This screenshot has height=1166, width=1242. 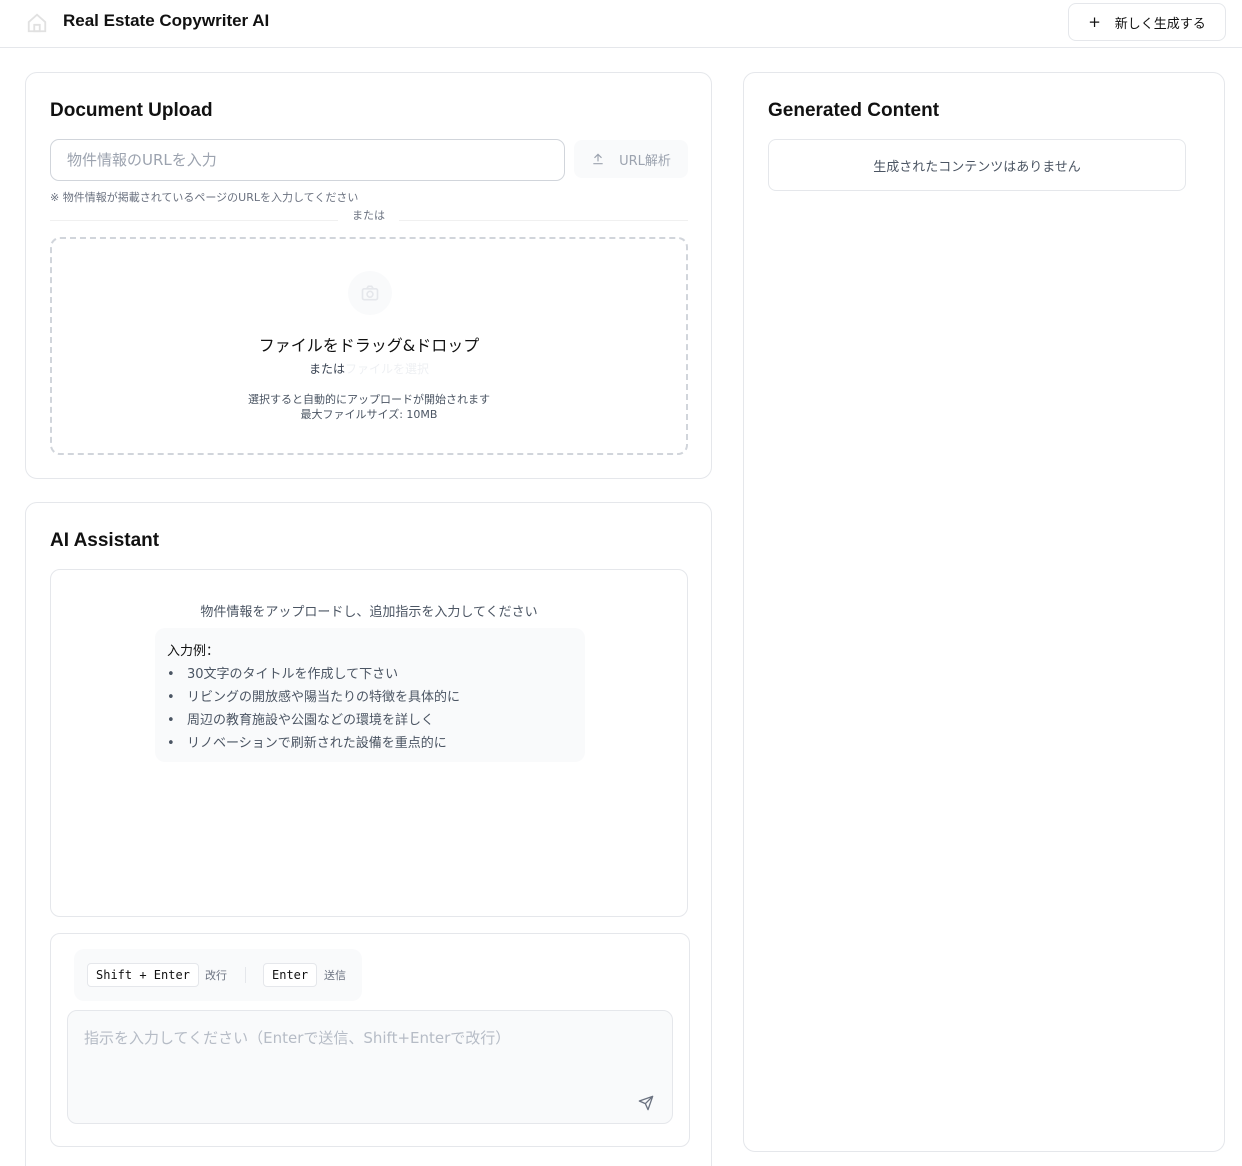 What do you see at coordinates (854, 110) in the screenshot?
I see `generated-content-title: Generated Content` at bounding box center [854, 110].